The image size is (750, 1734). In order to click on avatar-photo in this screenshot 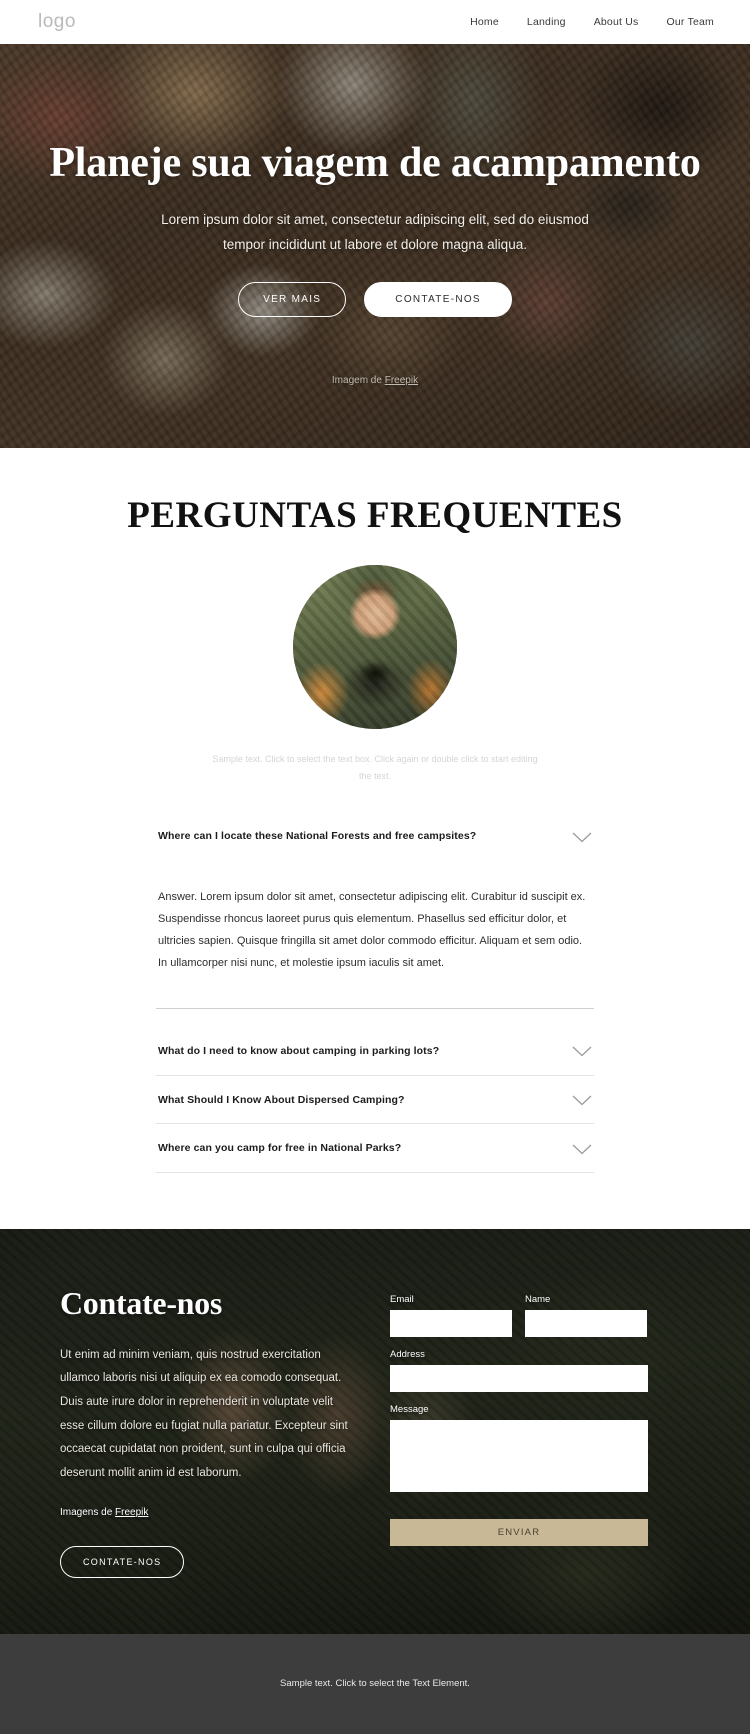, I will do `click(375, 647)`.